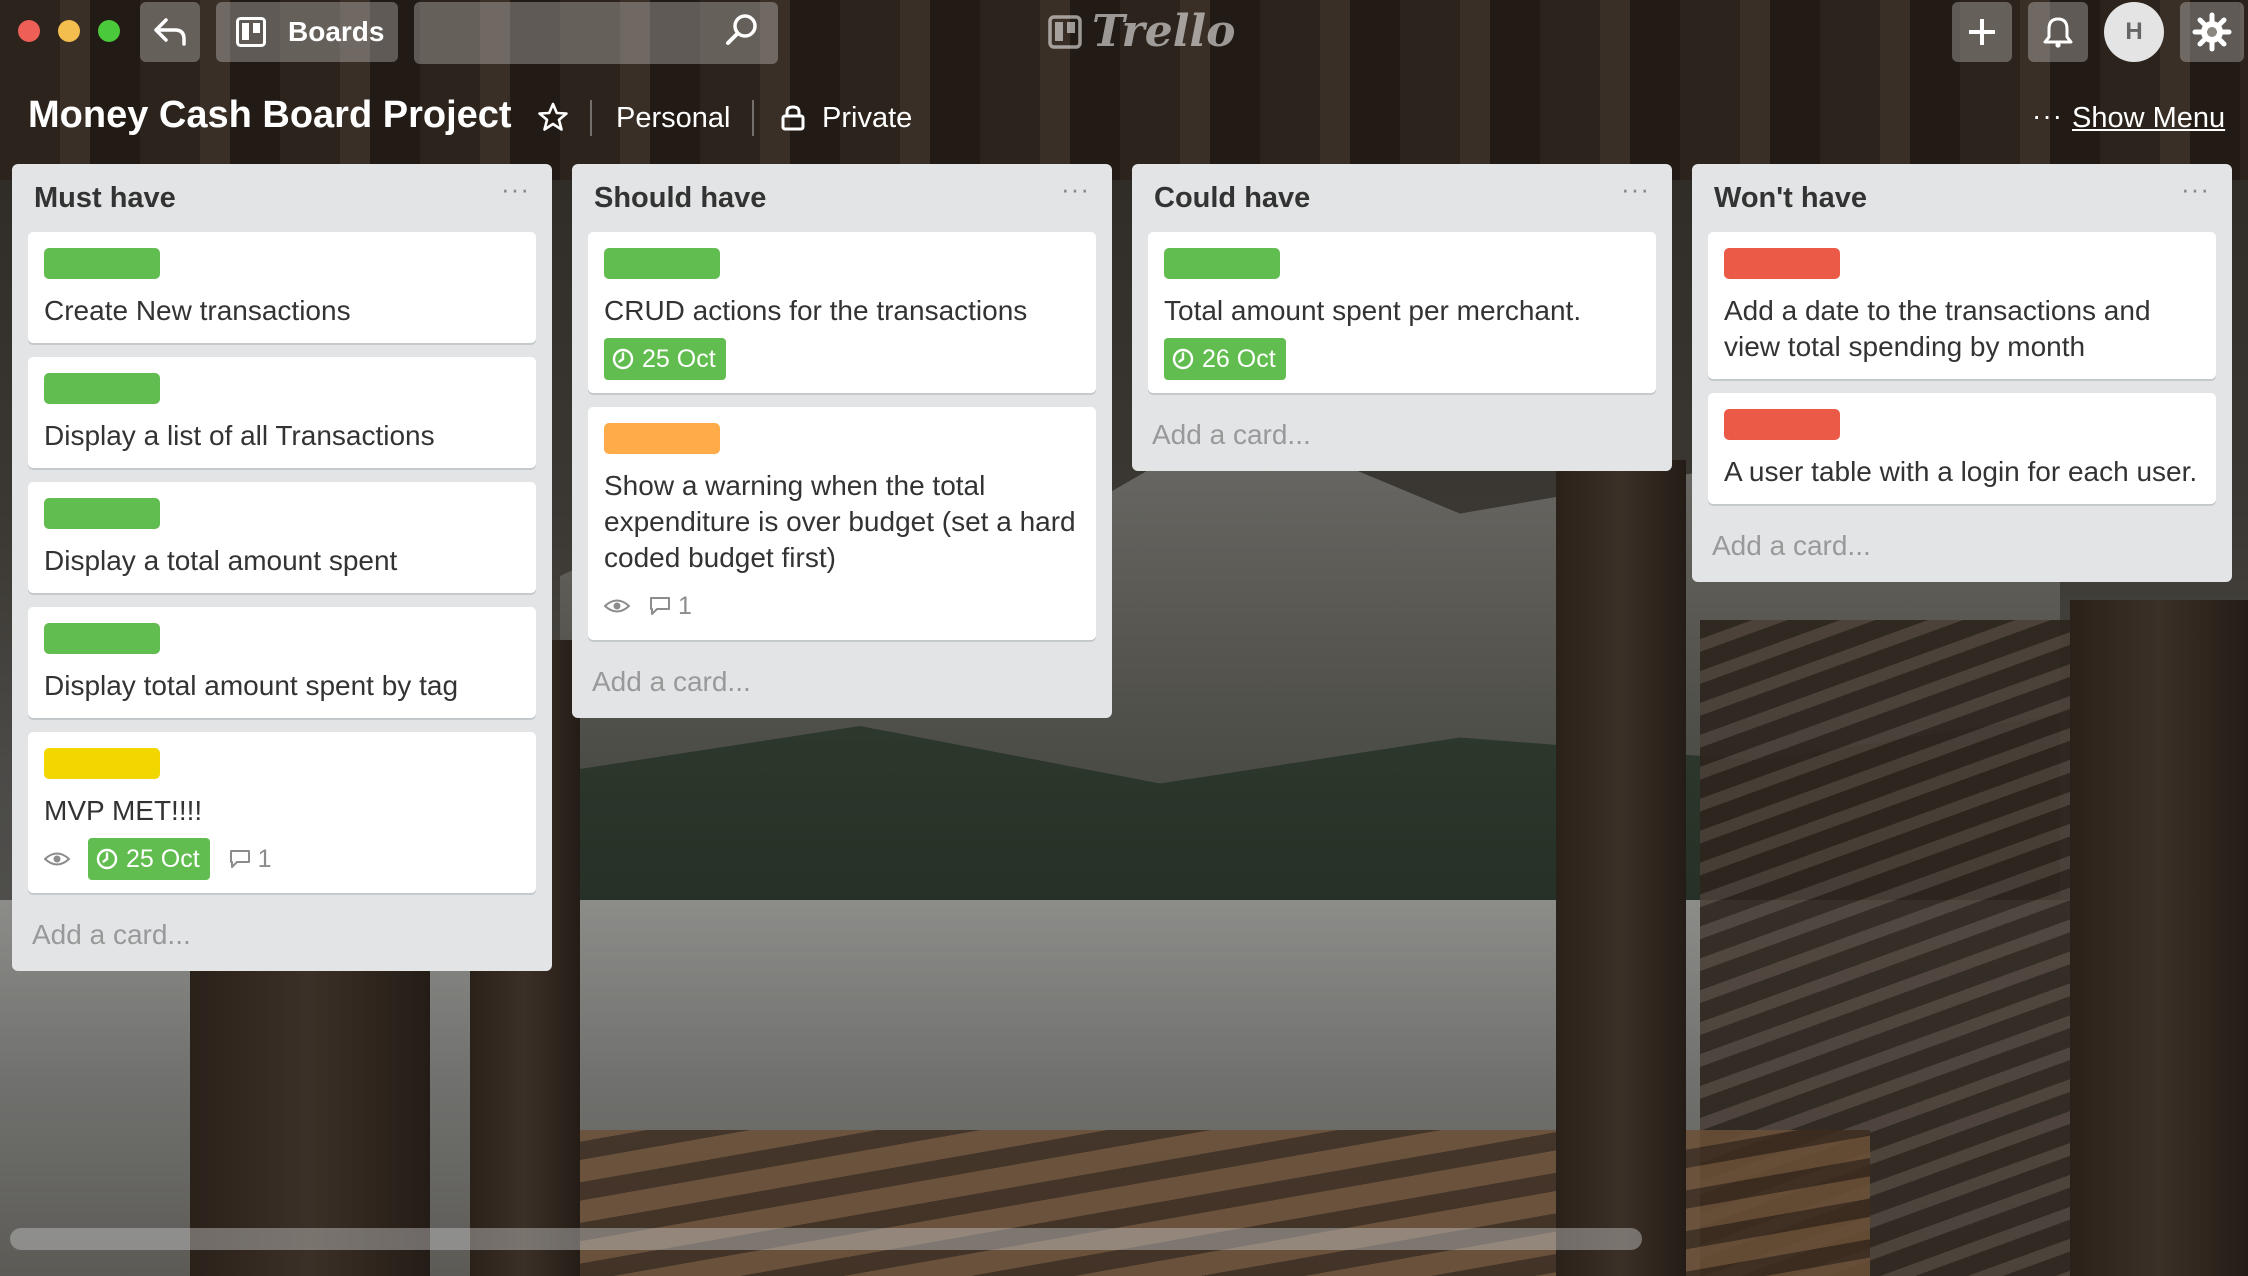 The width and height of the screenshot is (2248, 1276). I want to click on card-label-yellow, so click(102, 763).